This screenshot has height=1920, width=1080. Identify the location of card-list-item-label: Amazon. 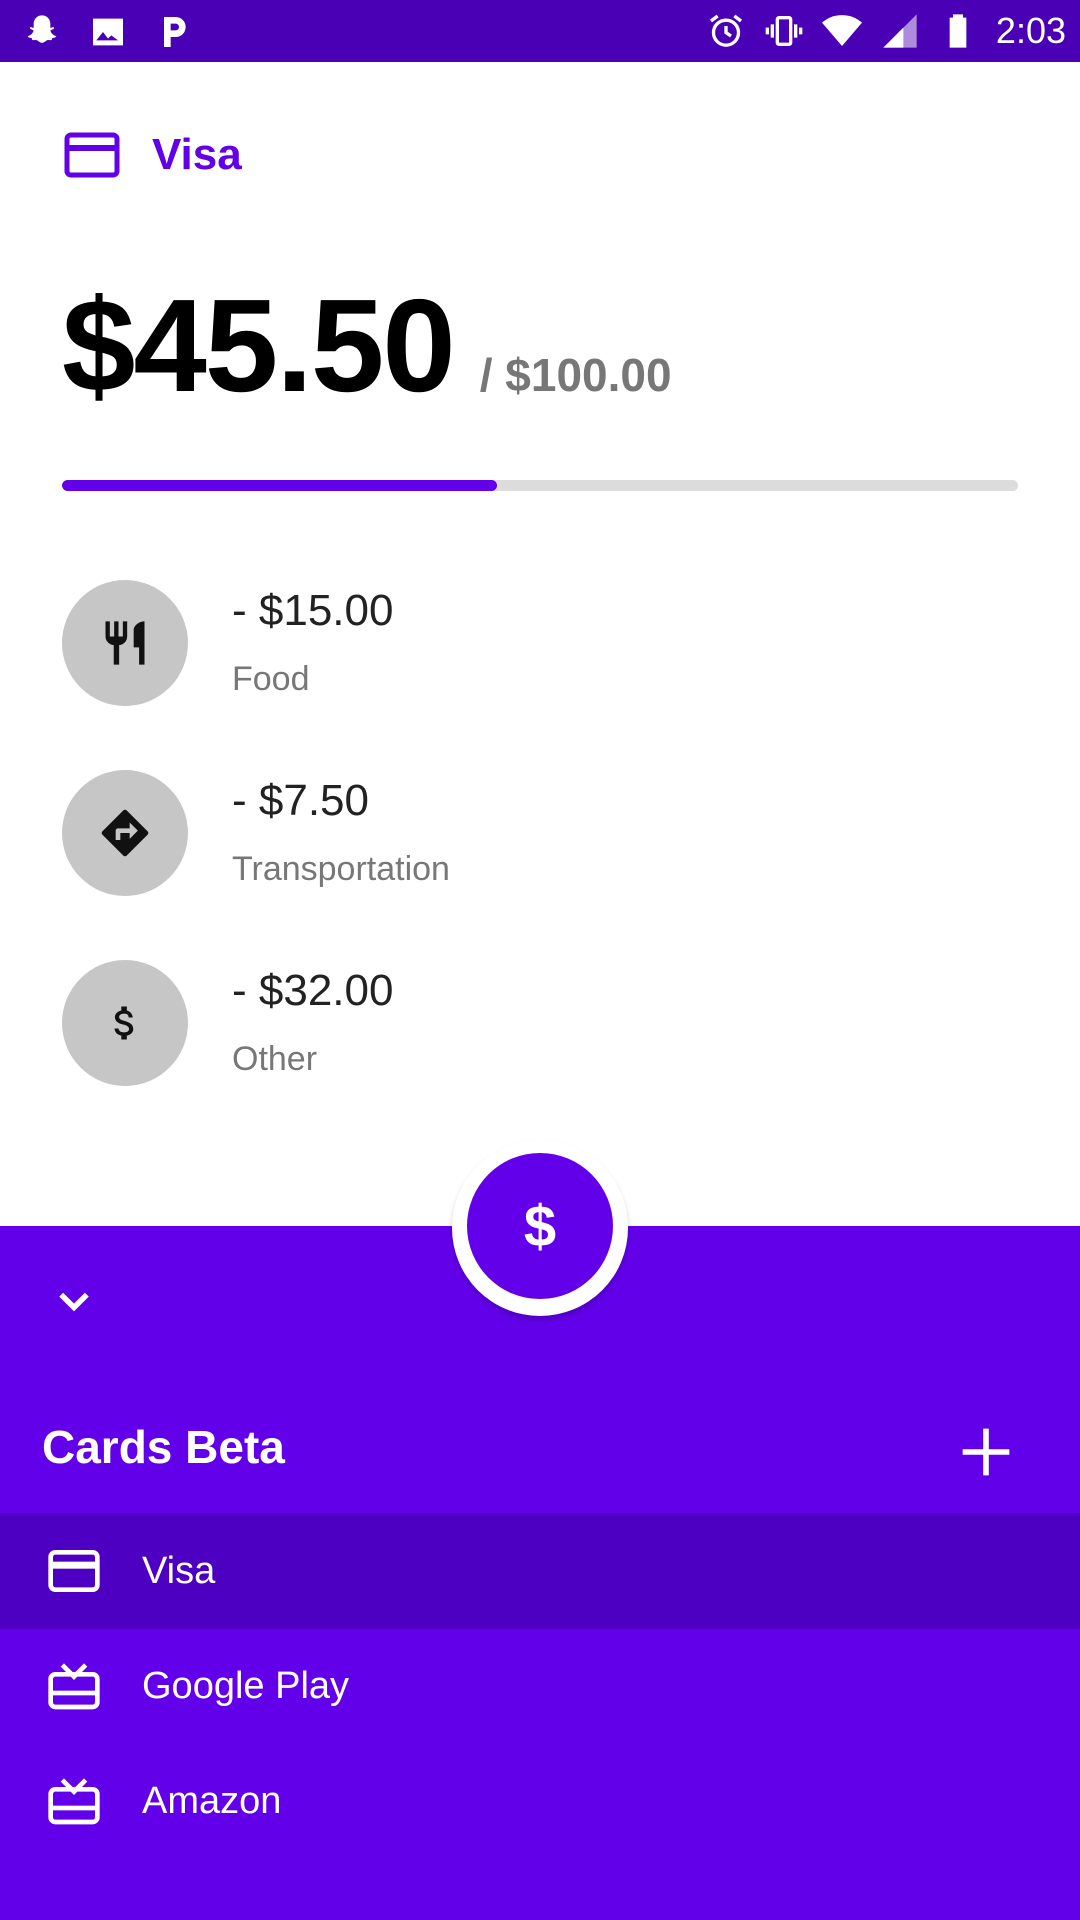
(212, 1800).